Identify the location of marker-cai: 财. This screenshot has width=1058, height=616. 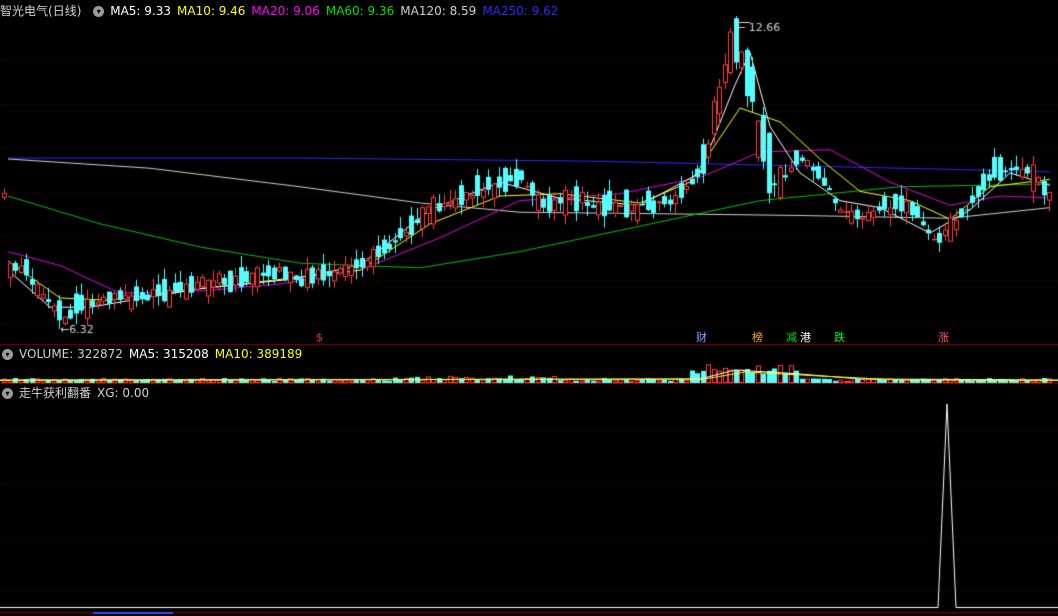
(701, 338).